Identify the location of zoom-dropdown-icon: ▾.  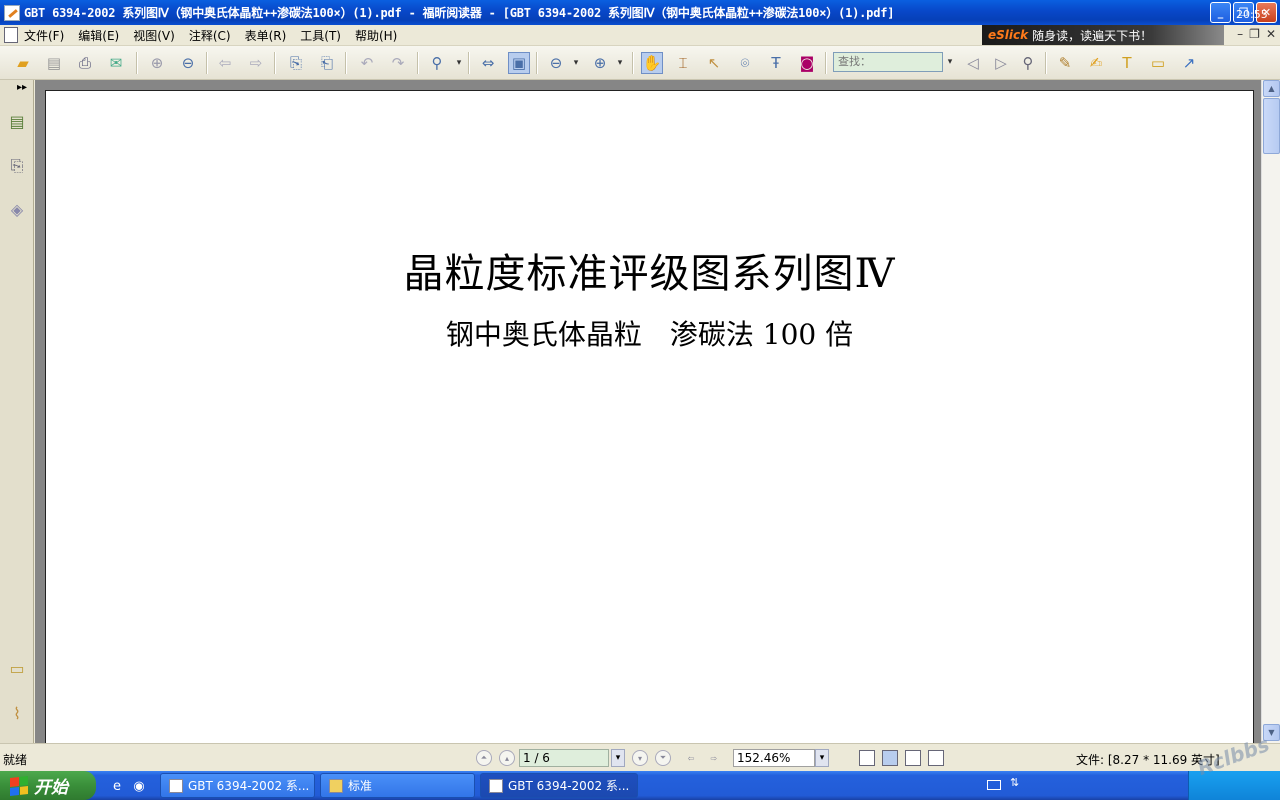
(459, 63).